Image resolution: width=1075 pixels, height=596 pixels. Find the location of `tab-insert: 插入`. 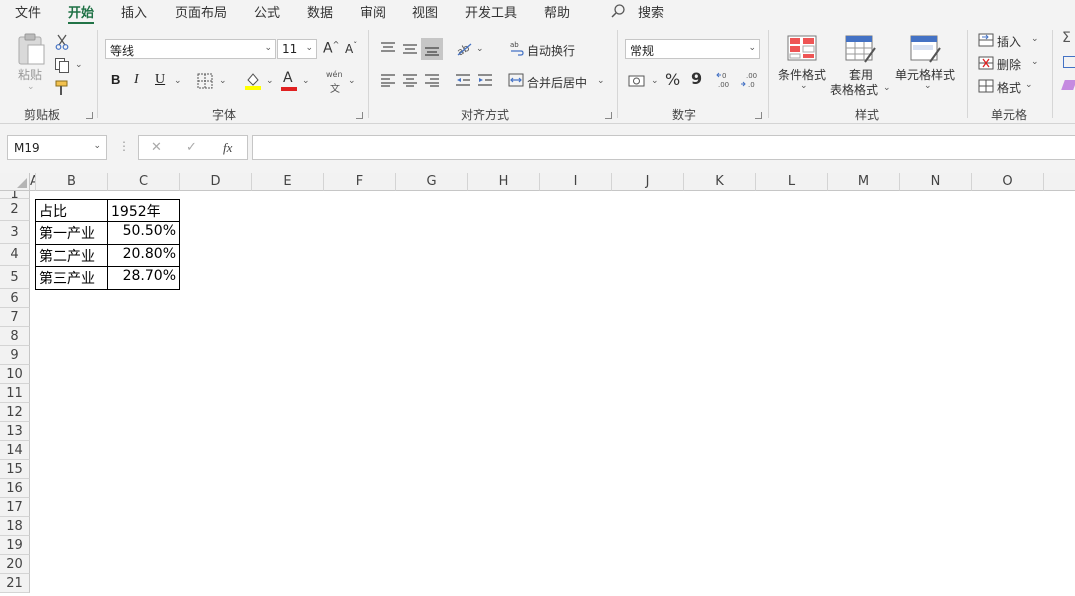

tab-insert: 插入 is located at coordinates (134, 11).